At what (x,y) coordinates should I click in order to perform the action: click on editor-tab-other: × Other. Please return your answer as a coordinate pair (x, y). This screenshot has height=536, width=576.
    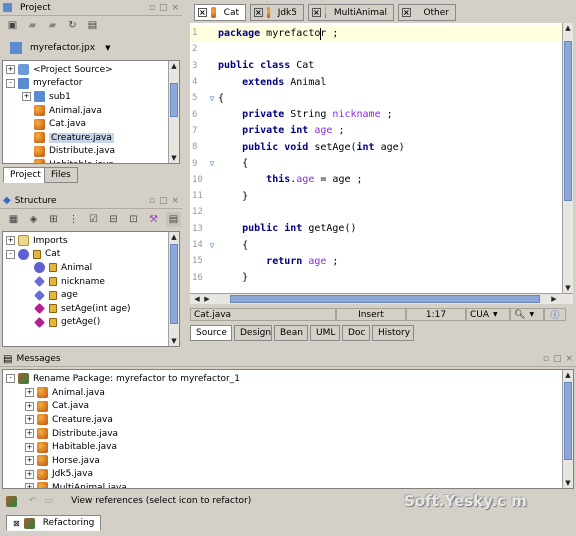
    Looking at the image, I should click on (427, 12).